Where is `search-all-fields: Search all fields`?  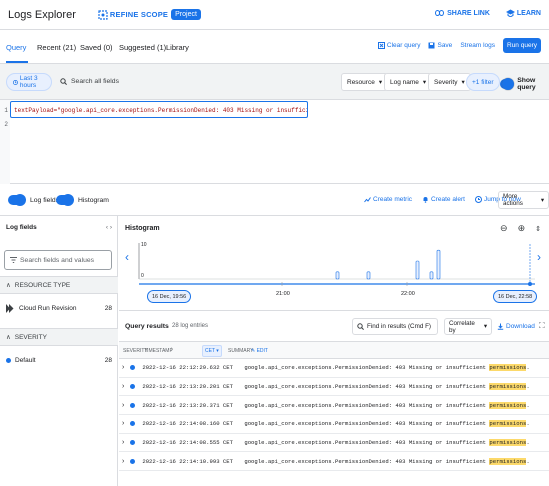
search-all-fields: Search all fields is located at coordinates (89, 81).